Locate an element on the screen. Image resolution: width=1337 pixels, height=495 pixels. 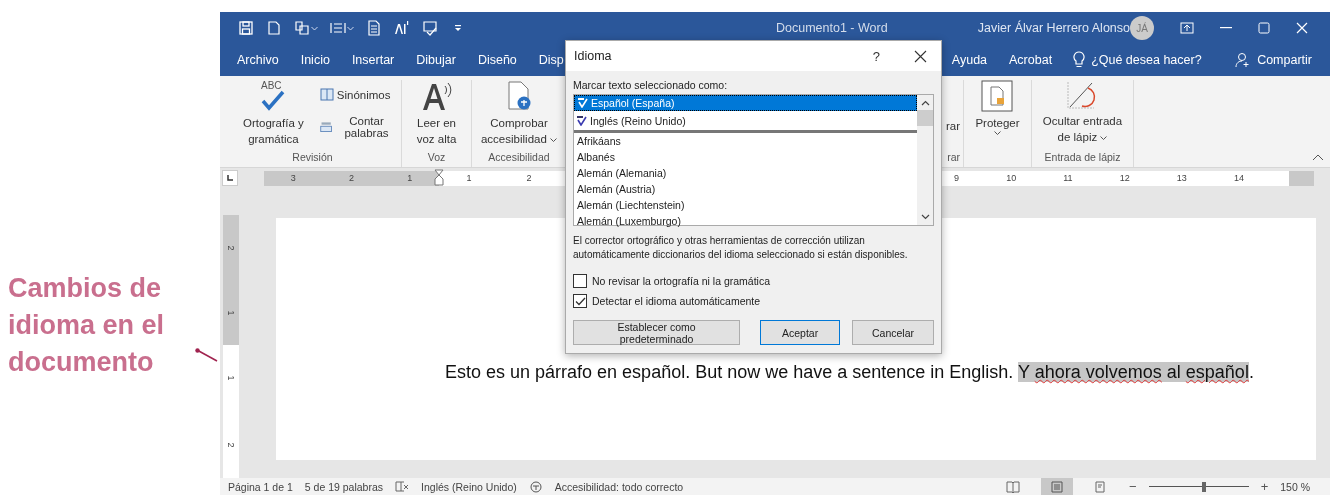
proofing-icon is located at coordinates (402, 486).